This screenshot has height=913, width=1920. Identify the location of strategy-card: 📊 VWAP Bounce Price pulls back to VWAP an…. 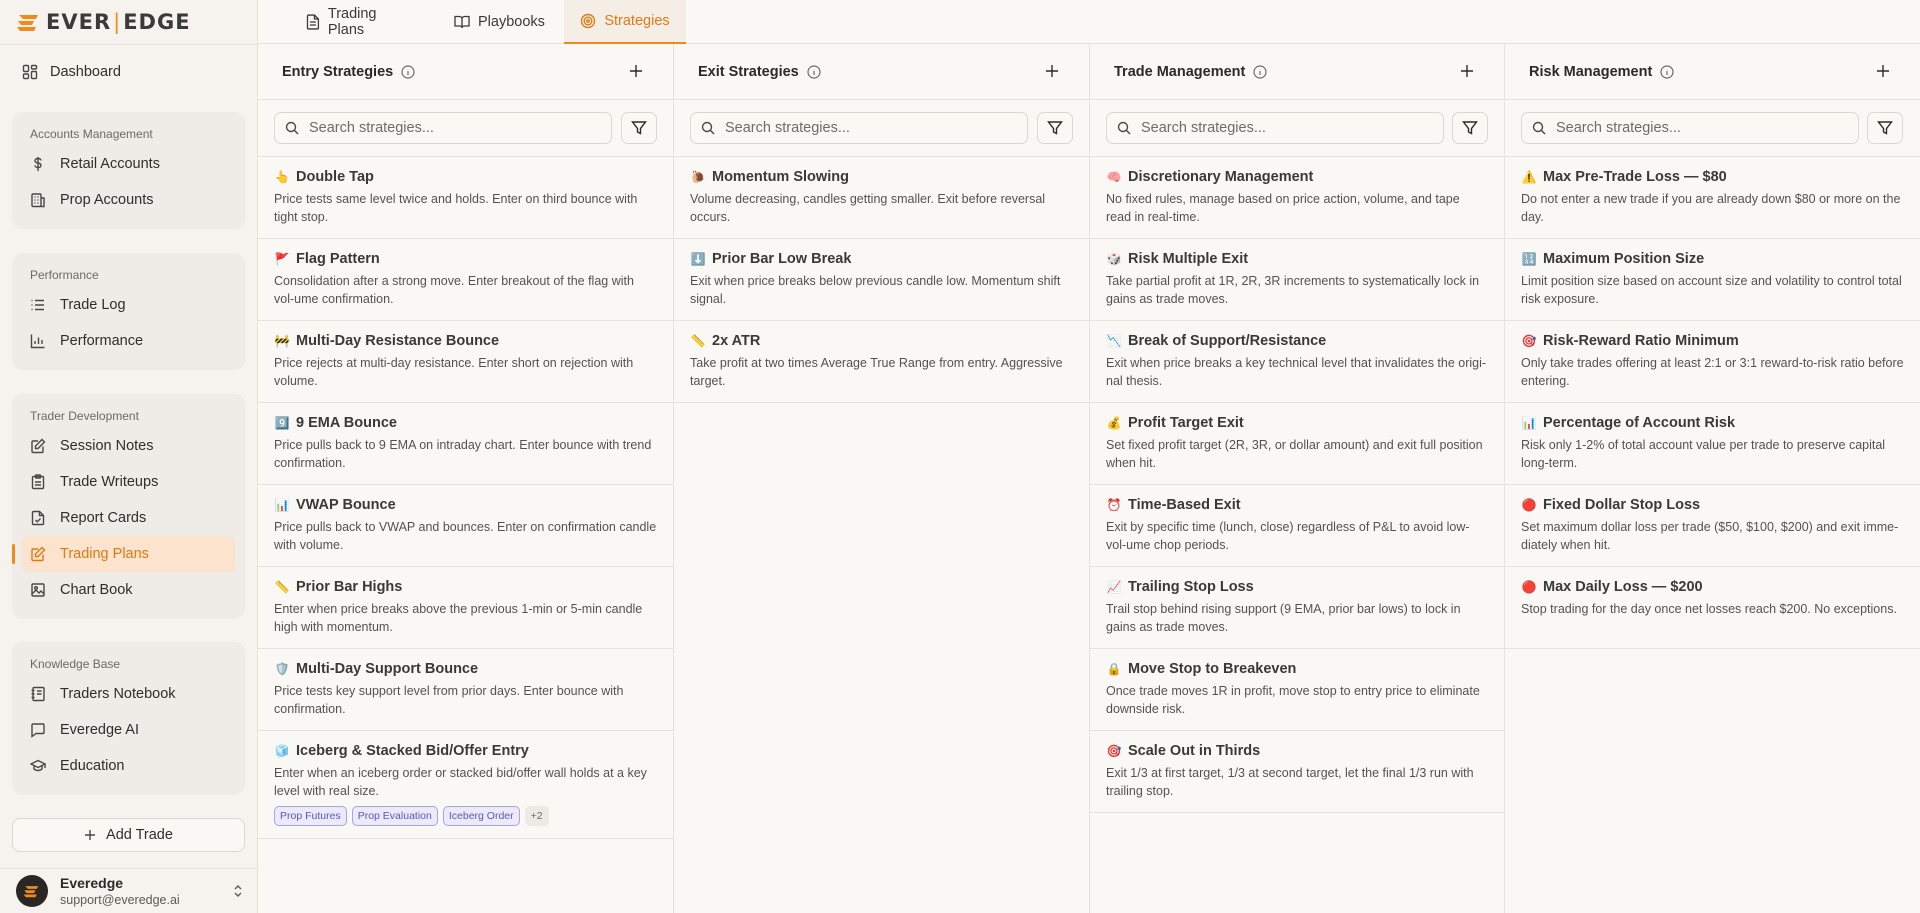
(465, 526).